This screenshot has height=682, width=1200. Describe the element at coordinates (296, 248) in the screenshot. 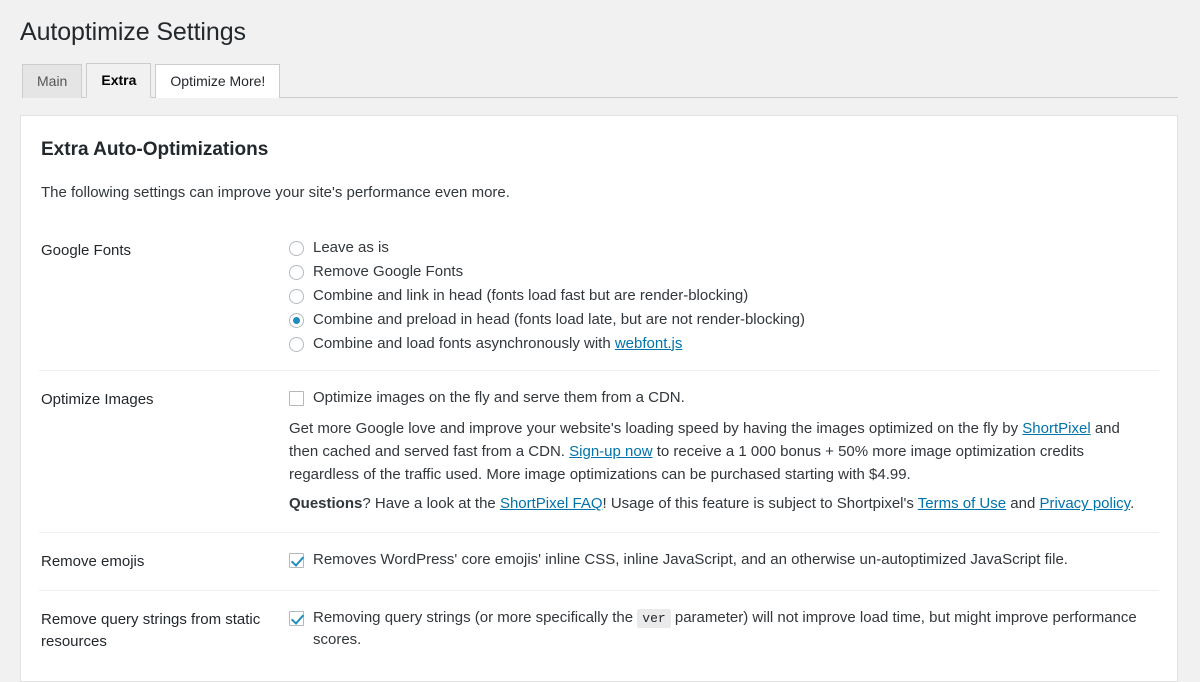

I see `radio-icon-leave-as-is` at that location.